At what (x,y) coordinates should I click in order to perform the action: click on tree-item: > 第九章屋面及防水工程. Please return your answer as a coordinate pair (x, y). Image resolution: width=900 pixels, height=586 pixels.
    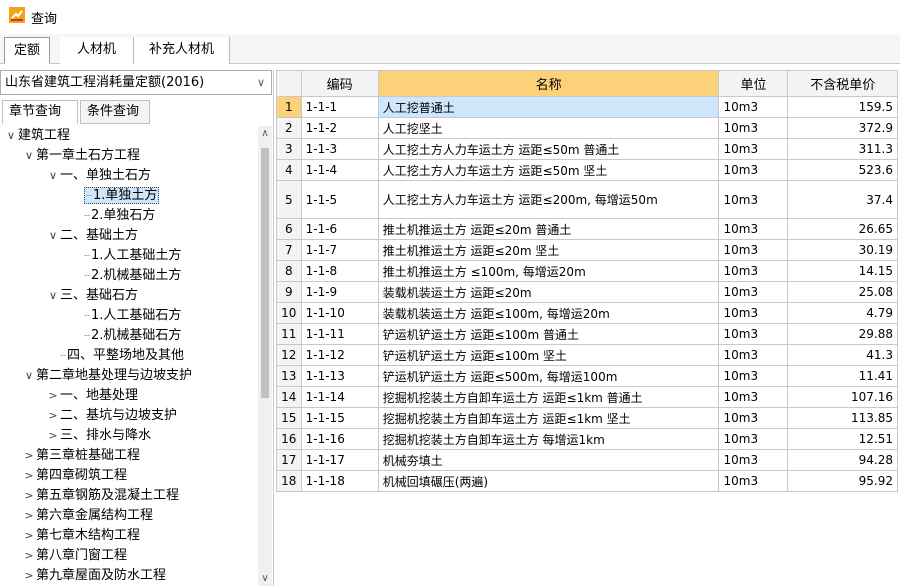
    Looking at the image, I should click on (94, 576).